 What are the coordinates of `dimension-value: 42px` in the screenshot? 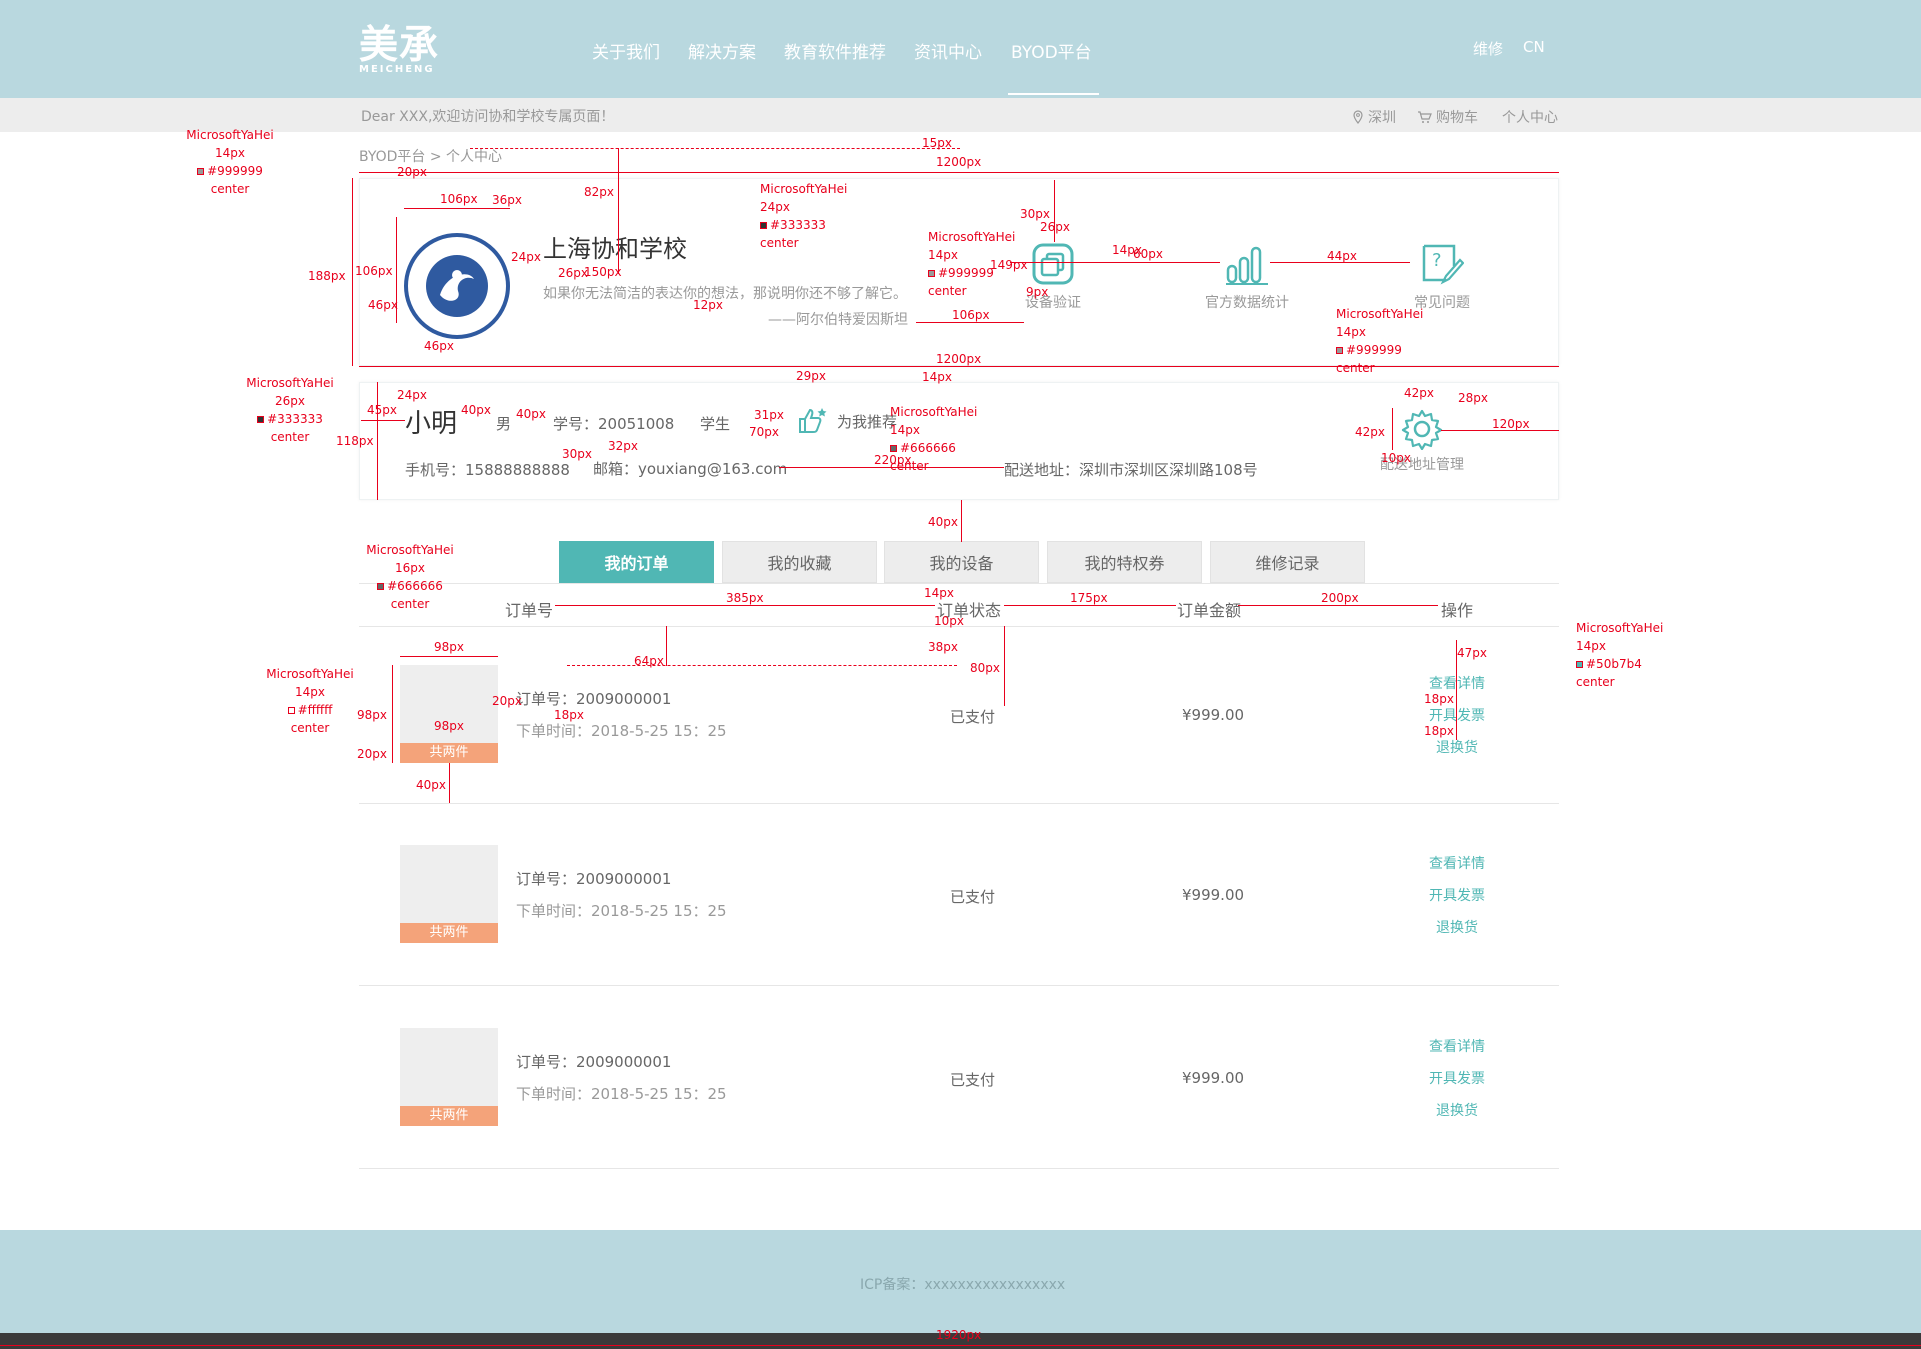 It's located at (1370, 432).